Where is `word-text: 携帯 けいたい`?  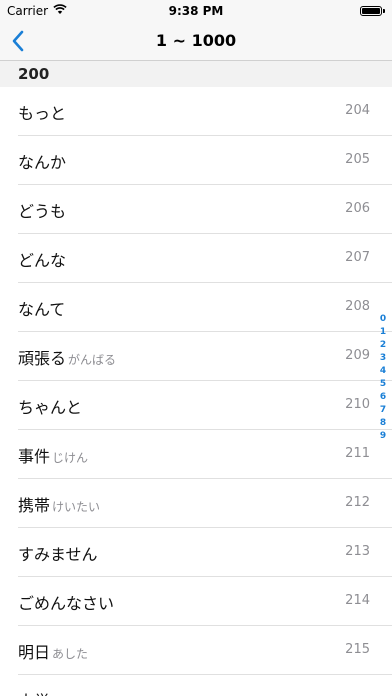 word-text: 携帯 けいたい is located at coordinates (59, 504).